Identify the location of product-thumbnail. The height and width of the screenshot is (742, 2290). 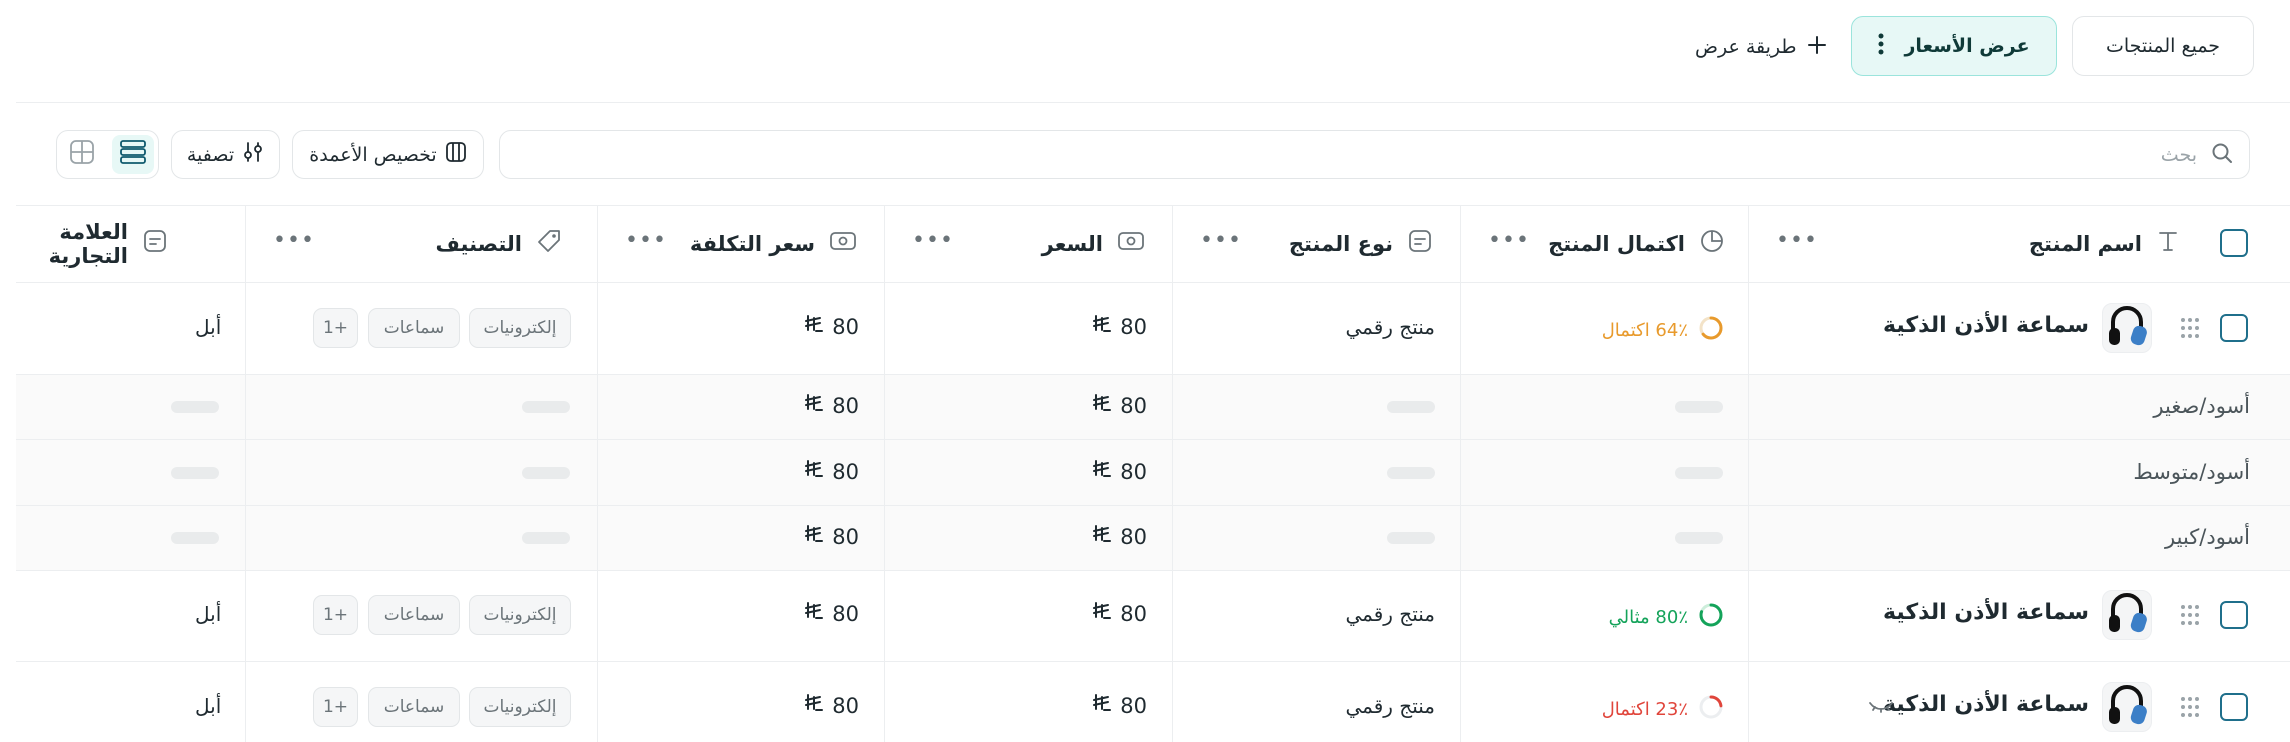
(2127, 328).